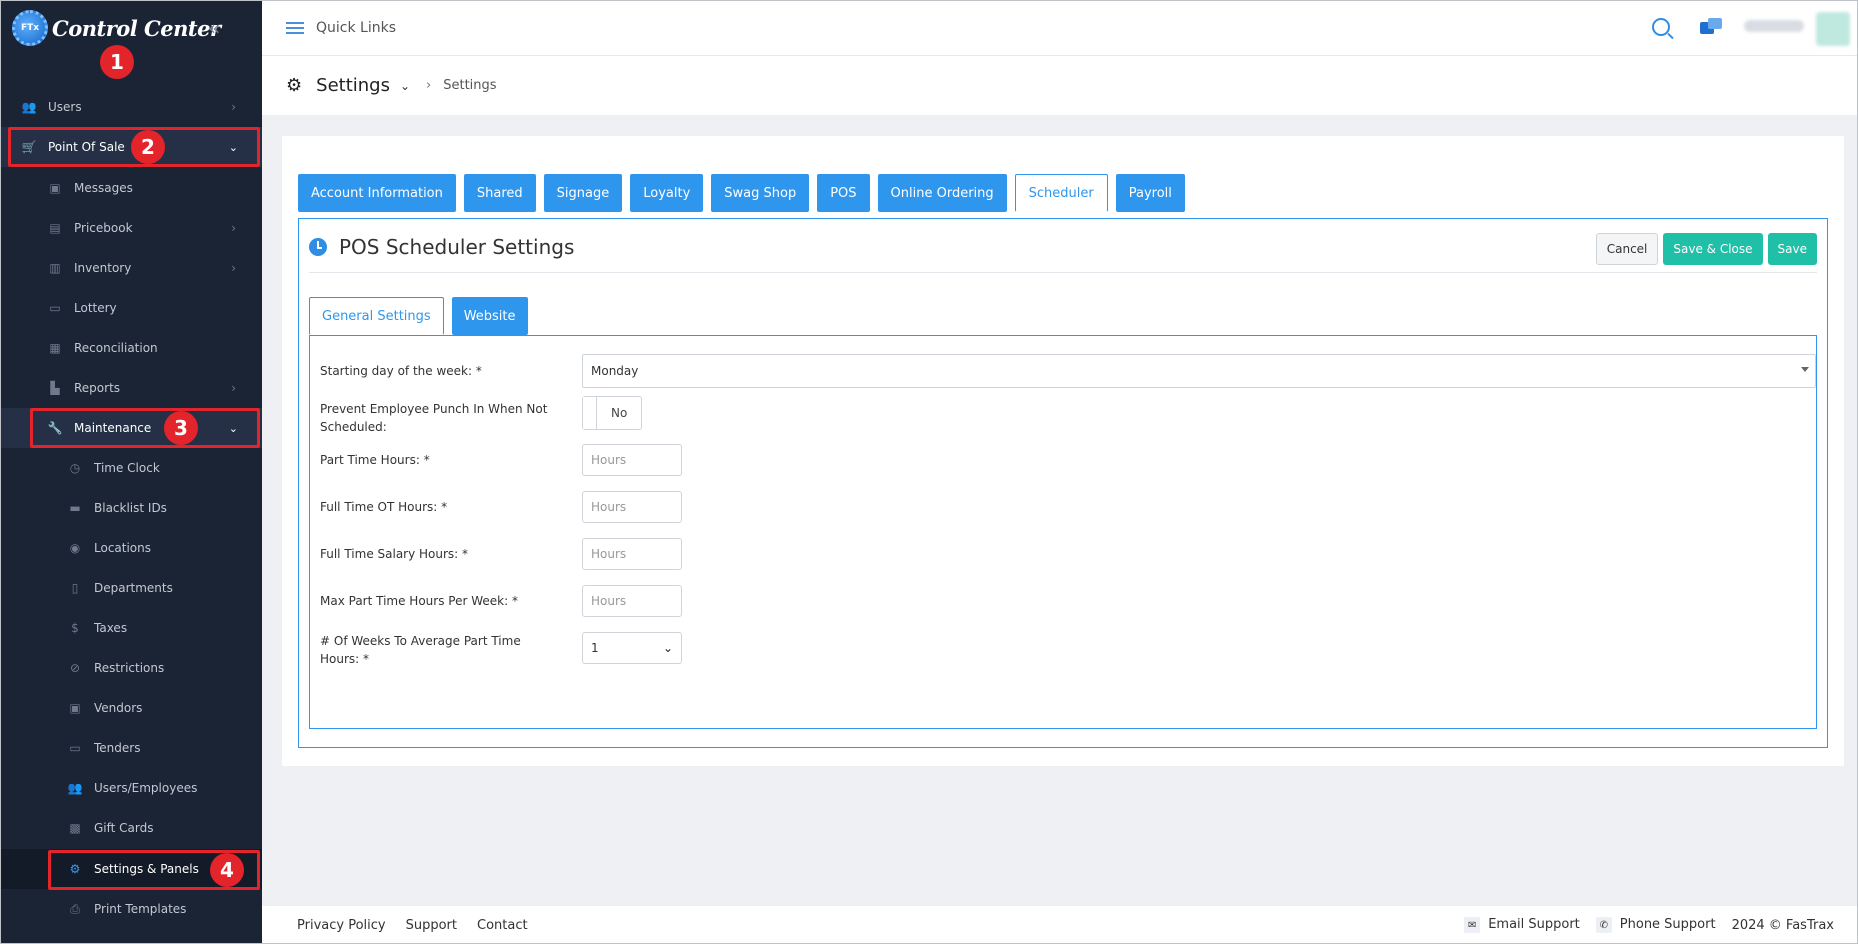 The image size is (1858, 944). Describe the element at coordinates (136, 28) in the screenshot. I see `app-title: Control Center` at that location.